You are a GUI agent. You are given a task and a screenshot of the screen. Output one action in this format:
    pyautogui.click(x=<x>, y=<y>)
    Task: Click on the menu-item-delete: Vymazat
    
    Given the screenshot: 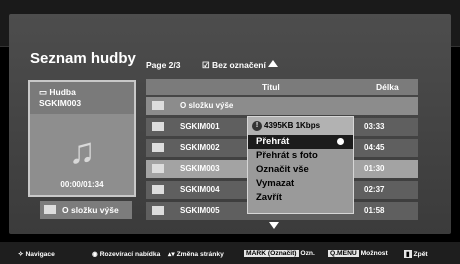 What is the action you would take?
    pyautogui.click(x=300, y=184)
    